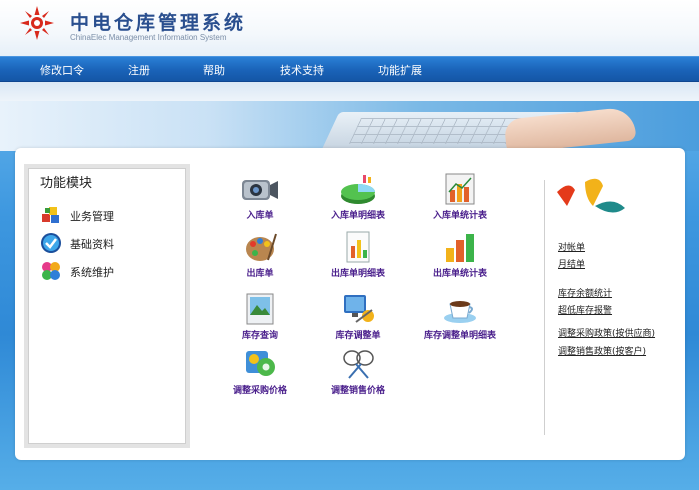  Describe the element at coordinates (571, 263) in the screenshot. I see `link-monthly-statement: 月结单` at that location.